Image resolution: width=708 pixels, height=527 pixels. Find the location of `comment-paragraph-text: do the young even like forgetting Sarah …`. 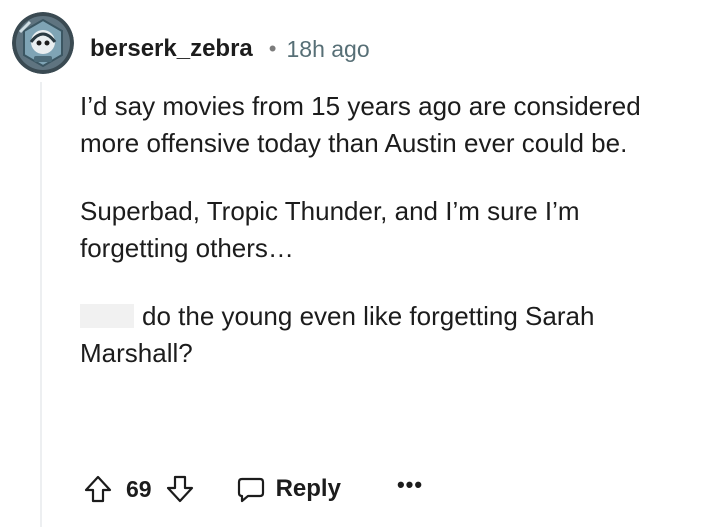

comment-paragraph-text: do the young even like forgetting Sarah … is located at coordinates (337, 334).